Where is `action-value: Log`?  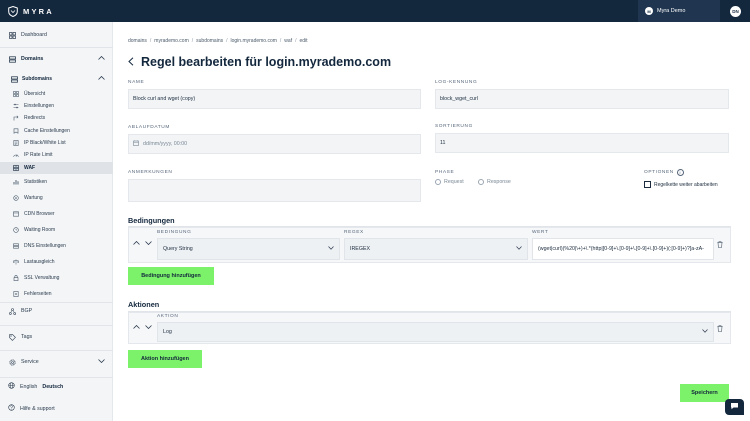
action-value: Log is located at coordinates (167, 332).